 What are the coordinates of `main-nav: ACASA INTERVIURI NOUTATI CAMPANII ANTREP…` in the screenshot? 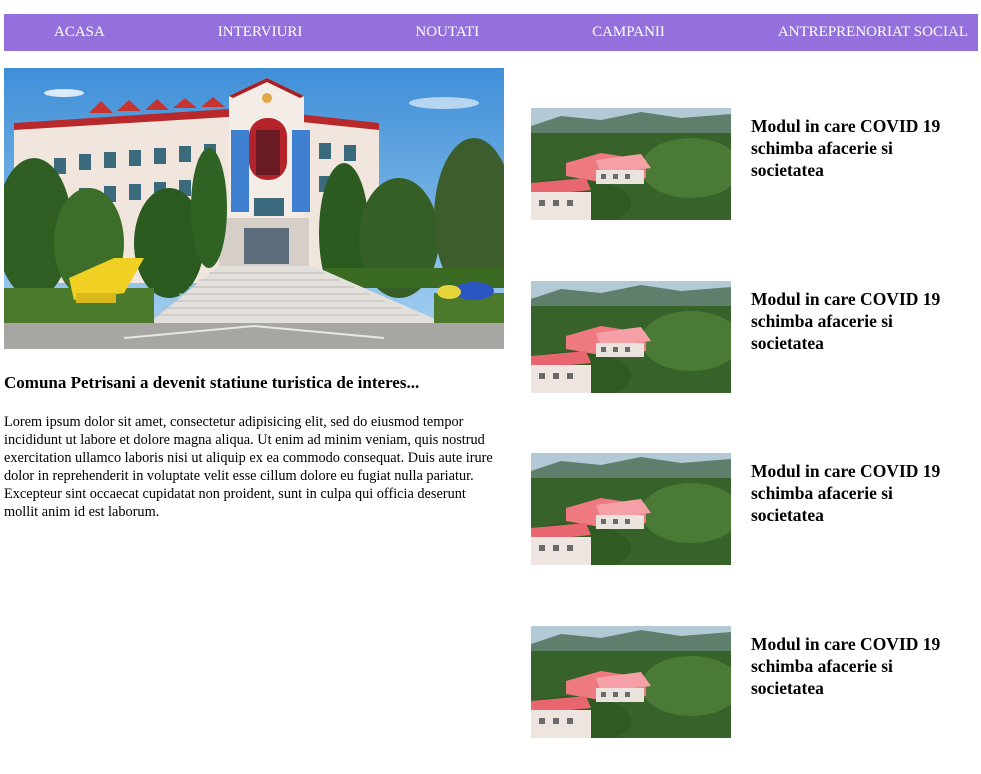 It's located at (491, 32).